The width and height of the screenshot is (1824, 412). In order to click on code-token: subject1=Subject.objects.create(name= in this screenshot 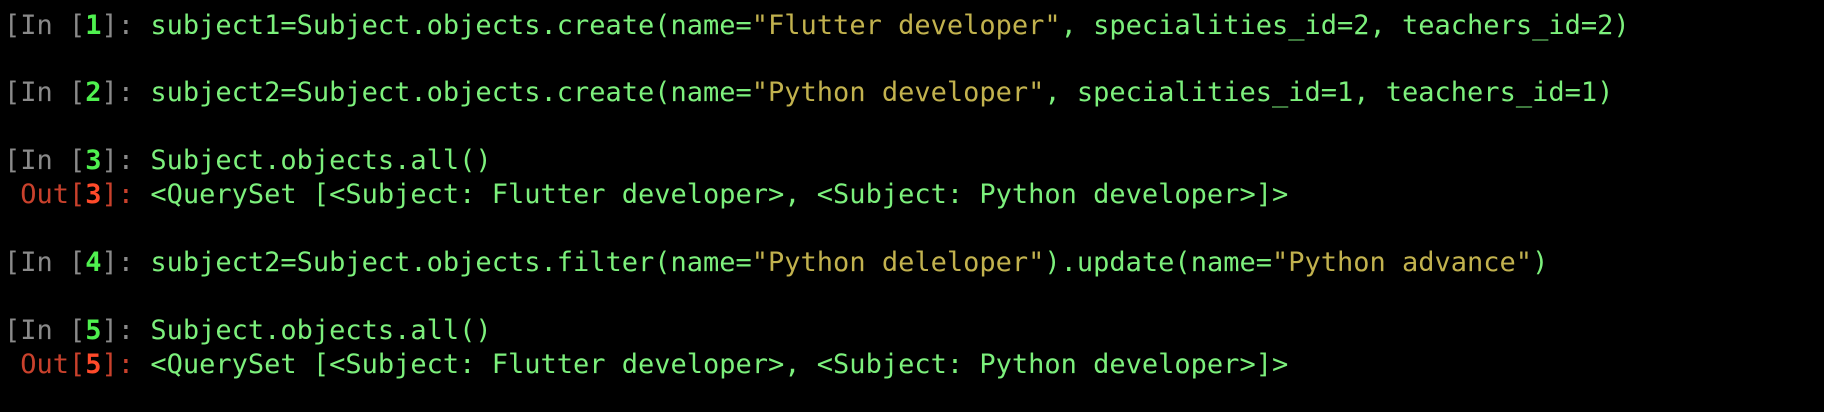, I will do `click(451, 25)`.